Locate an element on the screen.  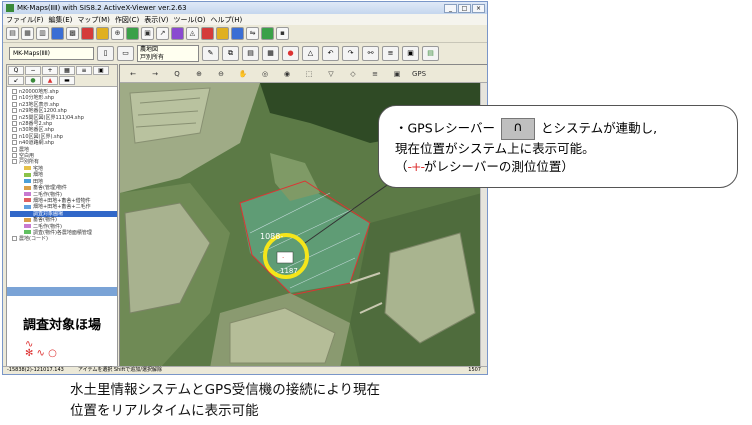
map-tool-button: Q is located at coordinates (177, 74).